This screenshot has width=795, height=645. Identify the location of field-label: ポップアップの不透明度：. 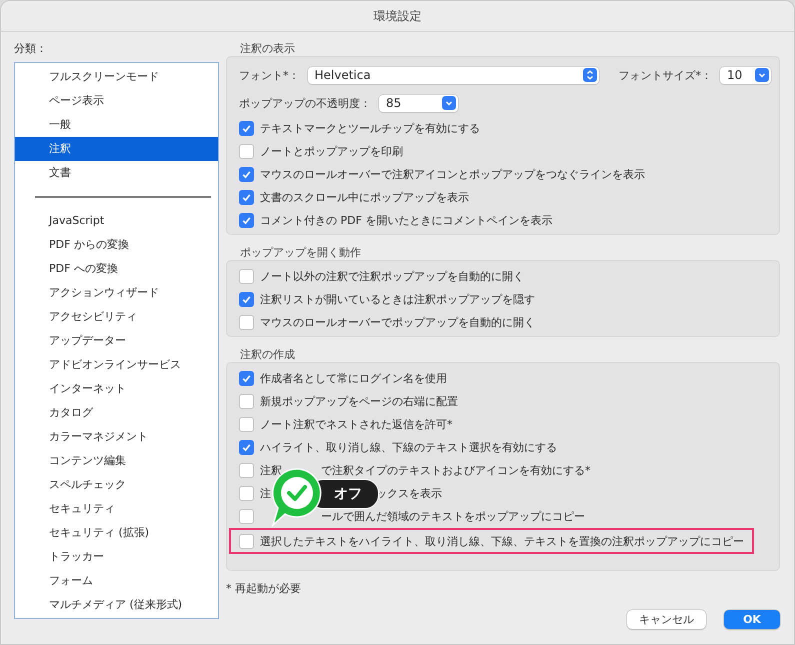
(305, 103).